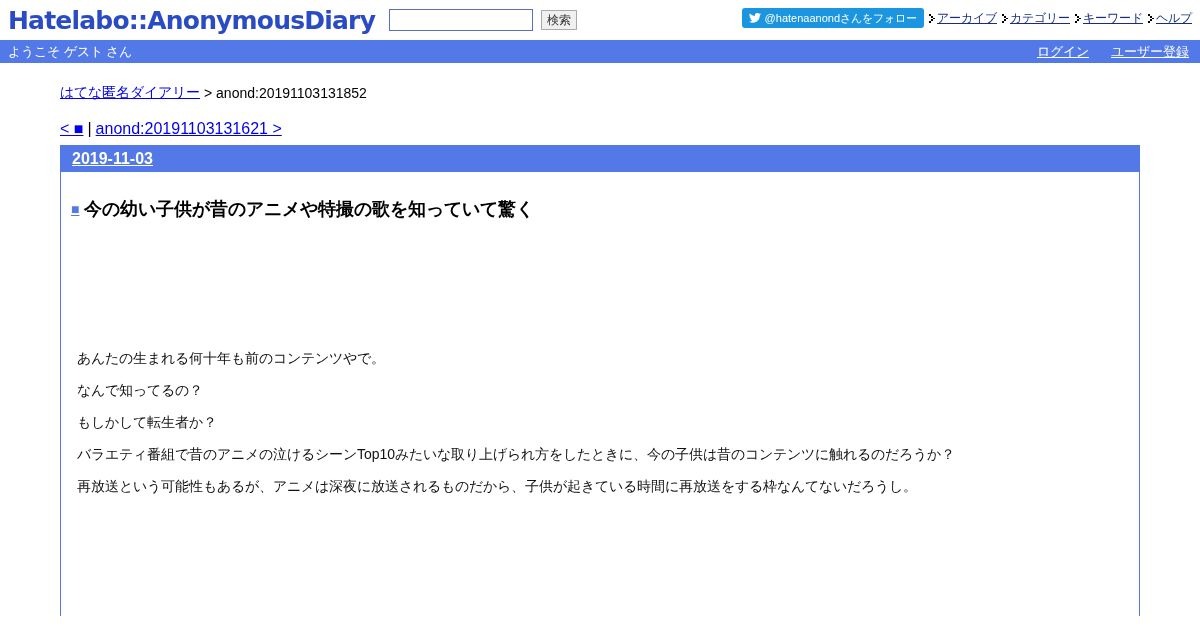 This screenshot has height=630, width=1200. I want to click on search-field, so click(461, 20).